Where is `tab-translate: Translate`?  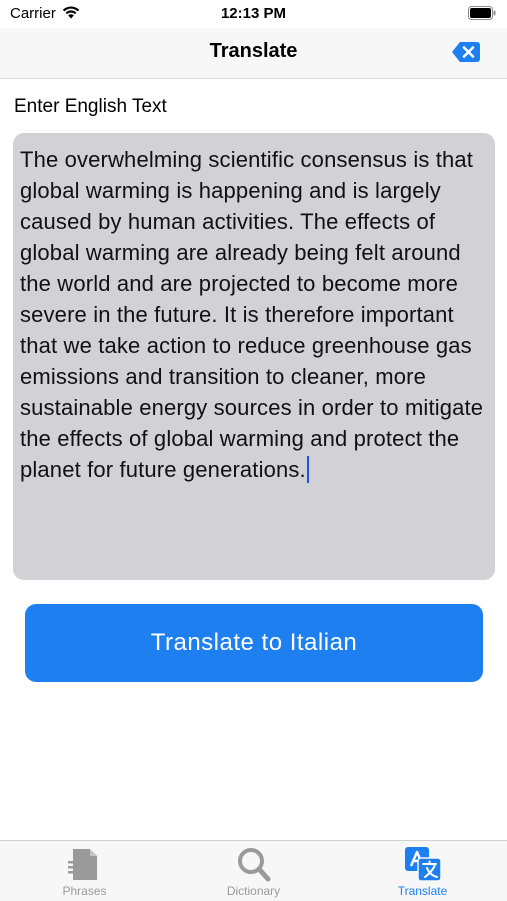
tab-translate: Translate is located at coordinates (422, 871).